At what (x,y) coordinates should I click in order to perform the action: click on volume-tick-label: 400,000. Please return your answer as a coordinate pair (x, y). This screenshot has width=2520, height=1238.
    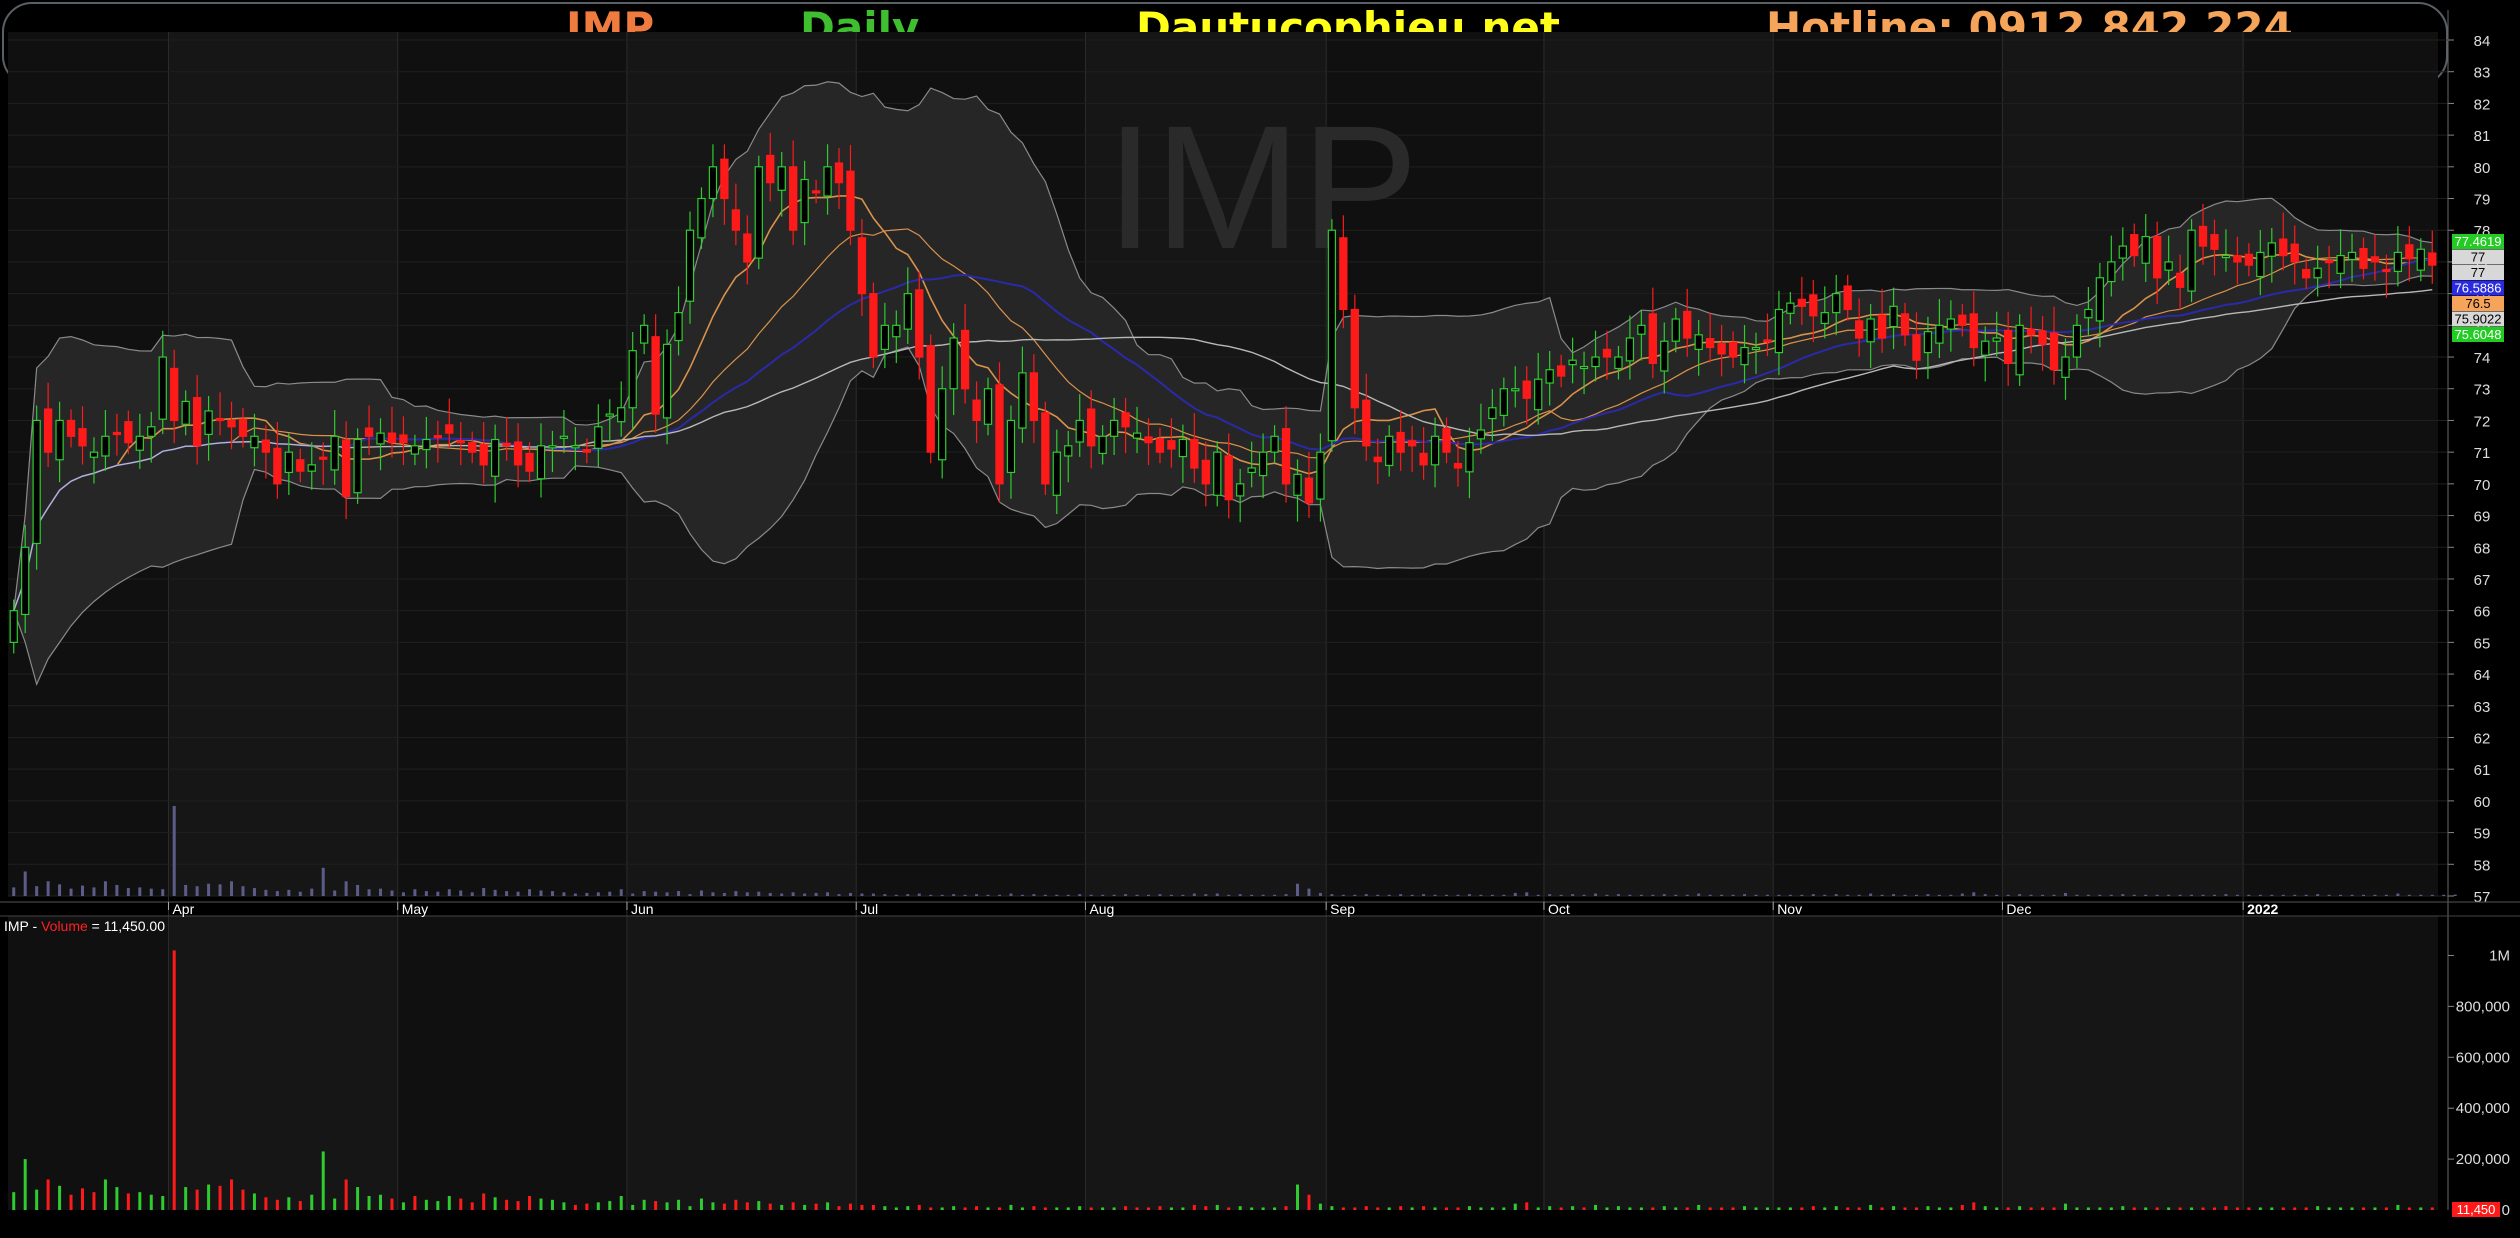
    Looking at the image, I should click on (2483, 1108).